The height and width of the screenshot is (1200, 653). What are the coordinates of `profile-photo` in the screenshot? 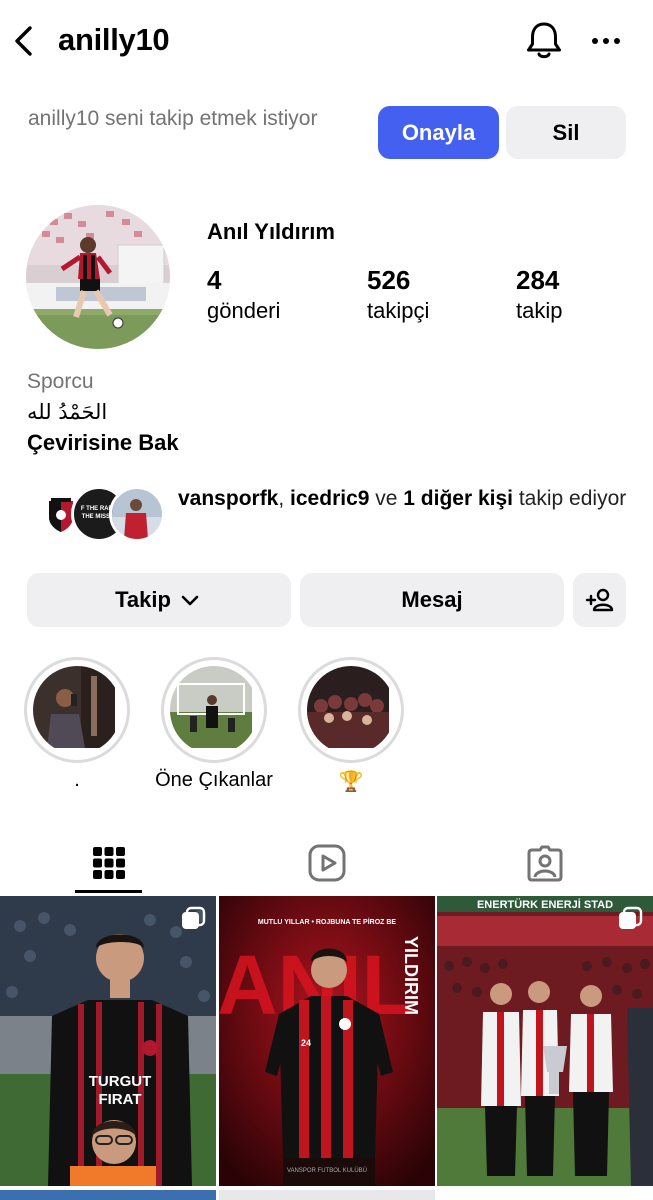 It's located at (98, 277).